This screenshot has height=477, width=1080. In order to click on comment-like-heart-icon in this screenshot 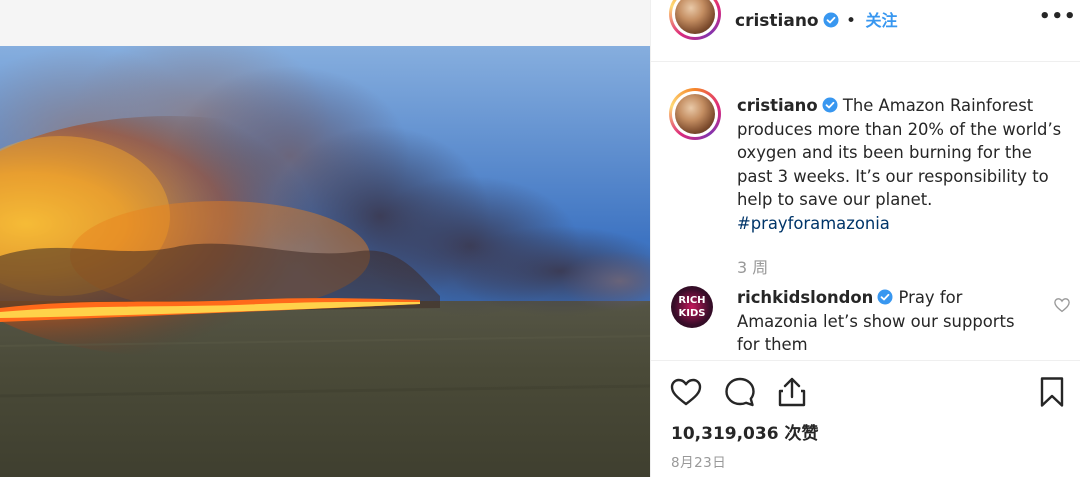, I will do `click(1062, 305)`.